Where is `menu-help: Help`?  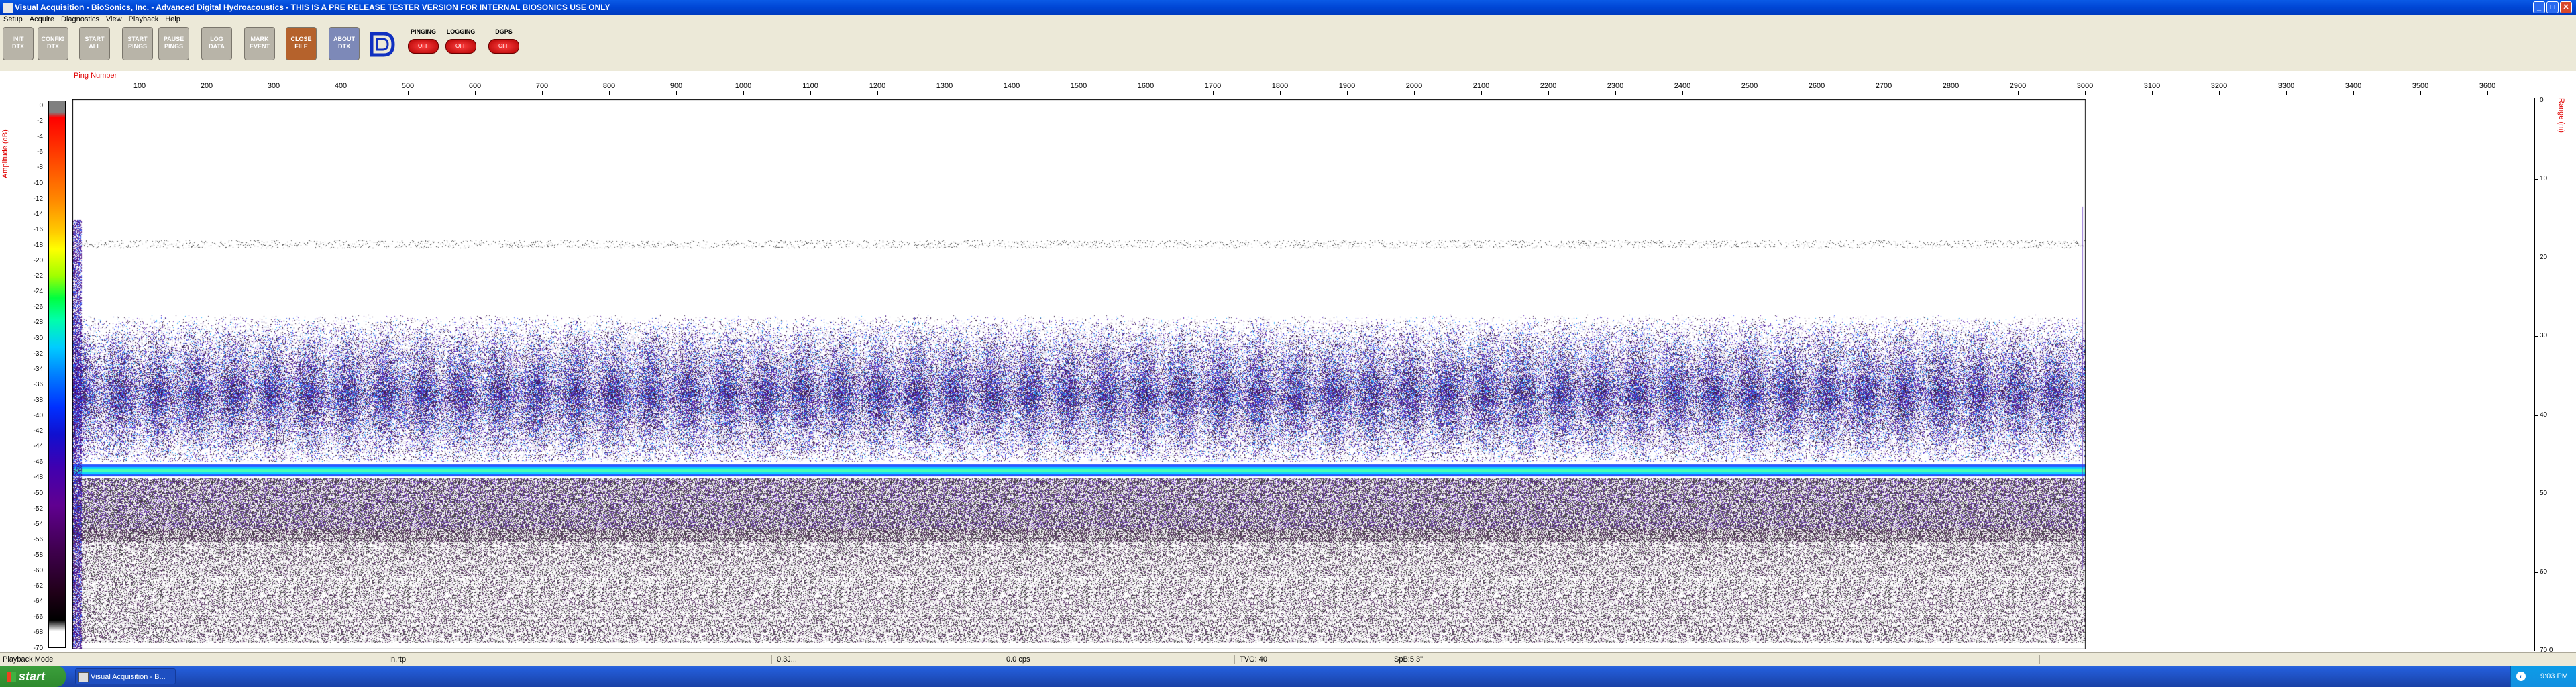
menu-help: Help is located at coordinates (173, 19).